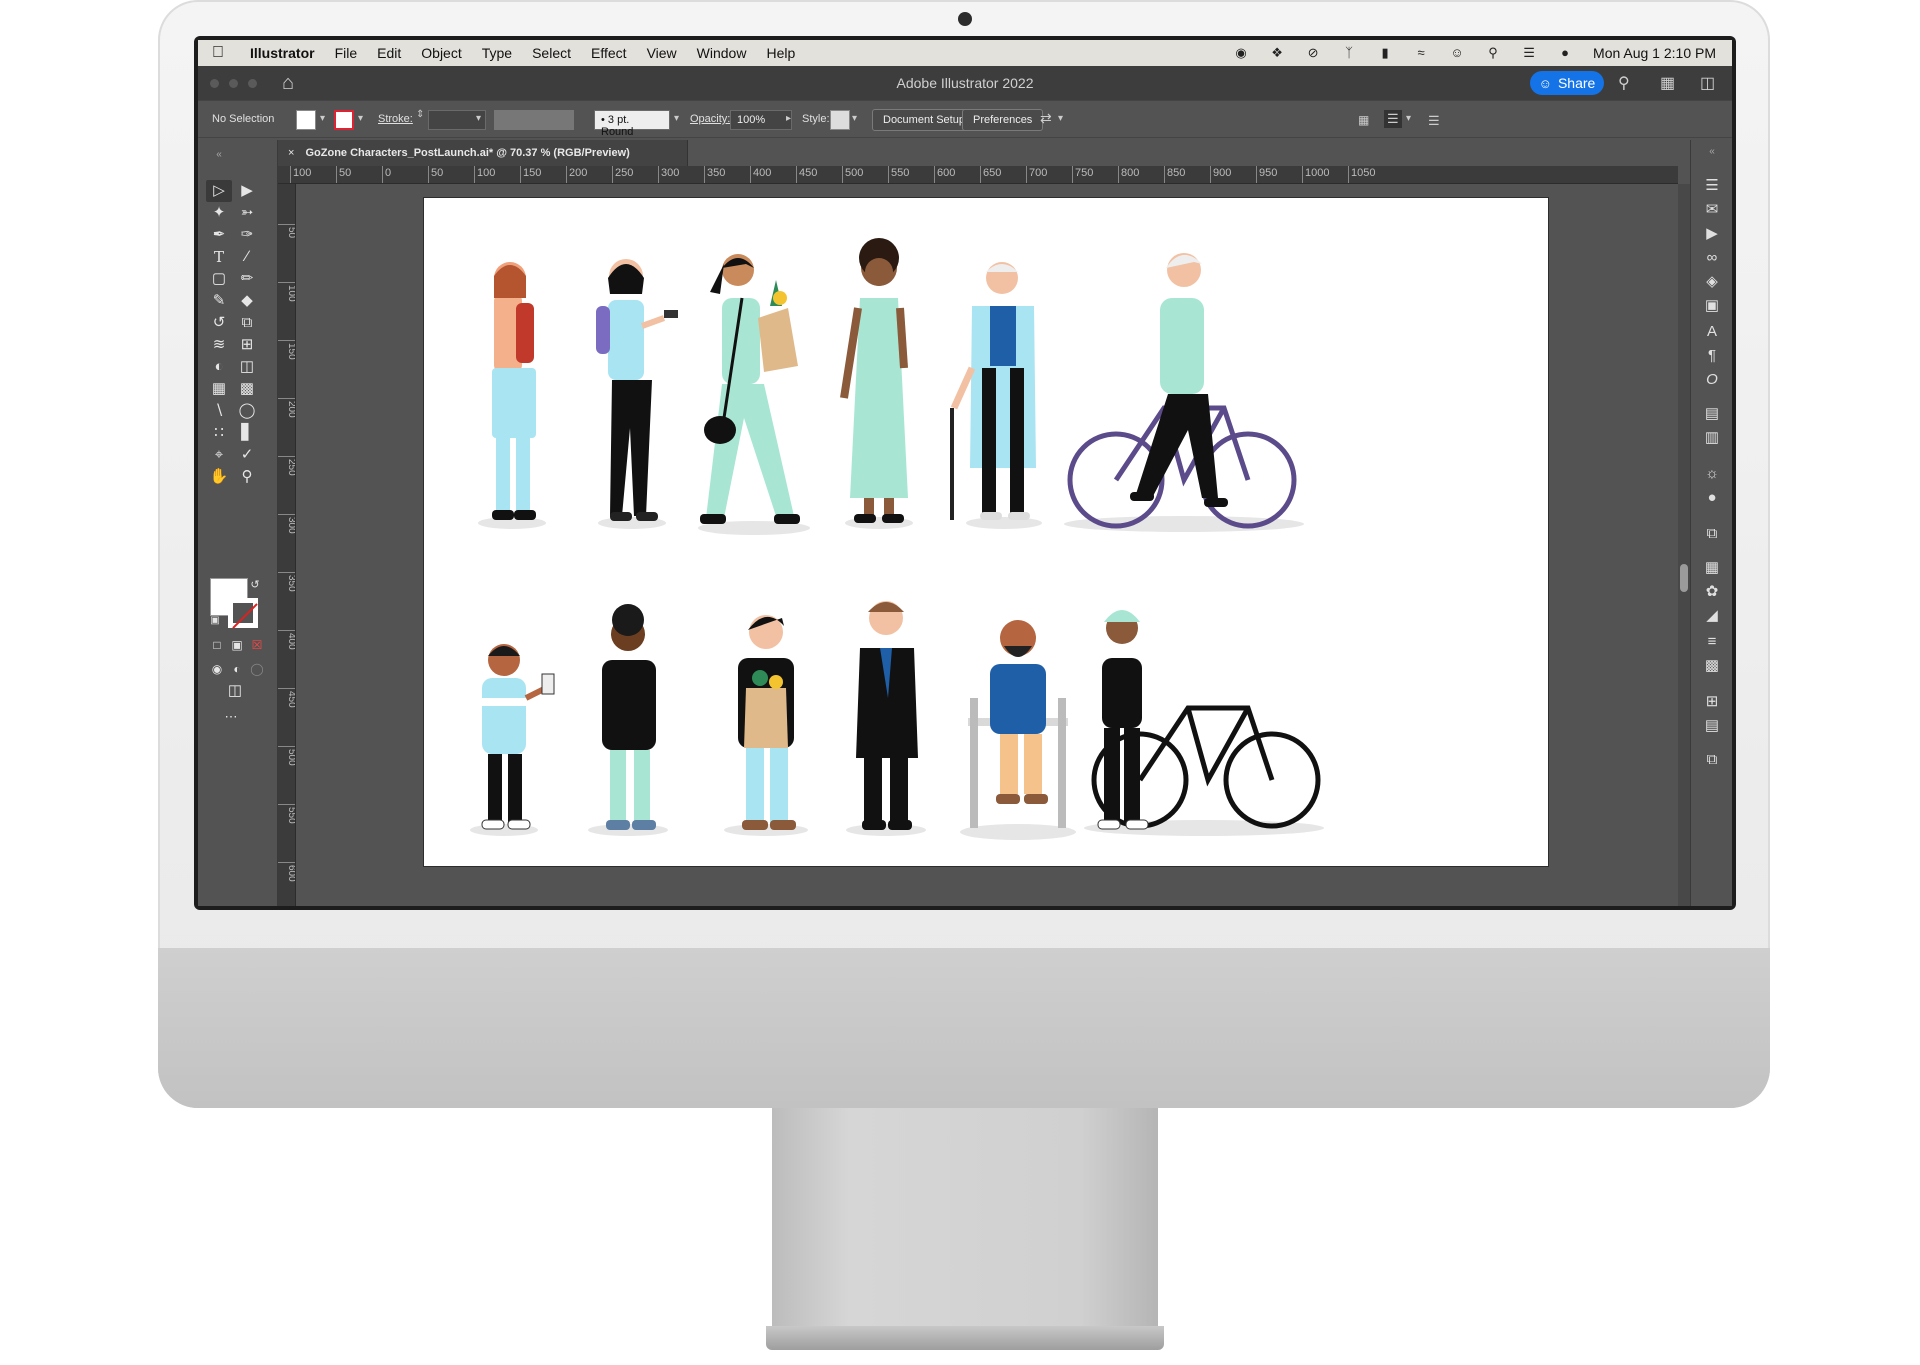 The height and width of the screenshot is (1365, 1920). Describe the element at coordinates (551, 53) in the screenshot. I see `menu-select: Select` at that location.